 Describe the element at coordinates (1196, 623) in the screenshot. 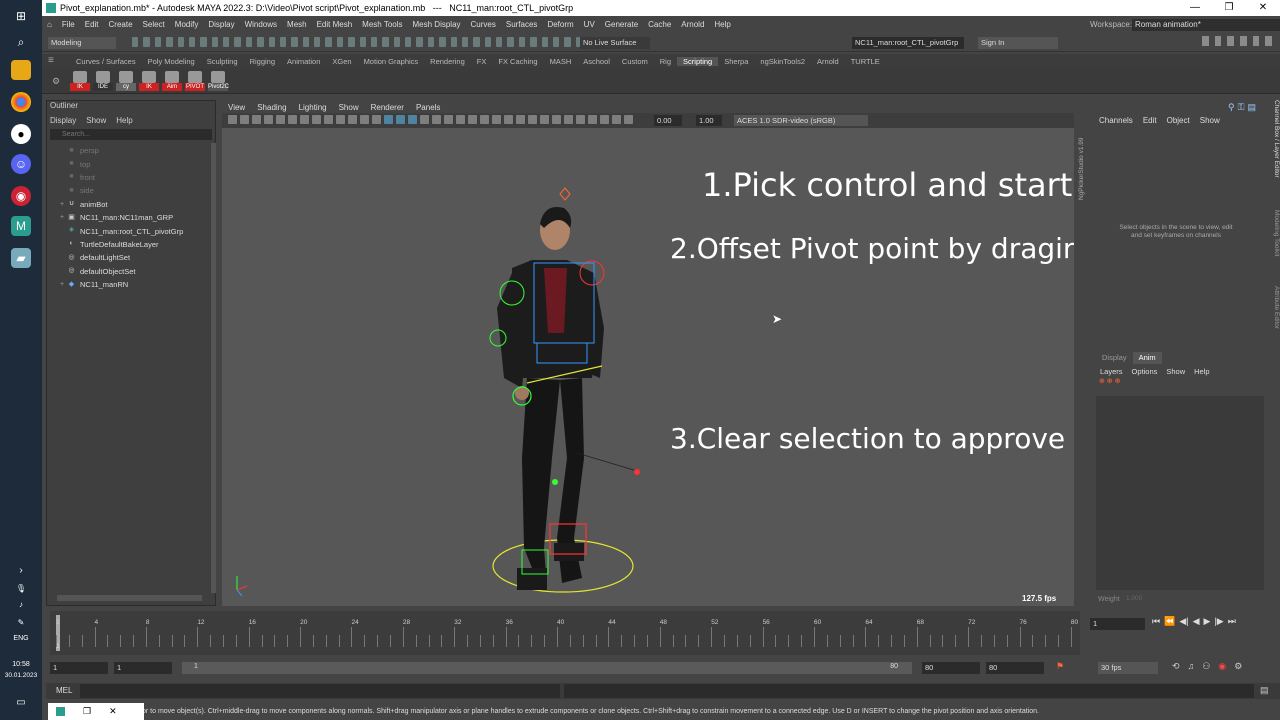

I see `play-backward-icon: ◀` at that location.